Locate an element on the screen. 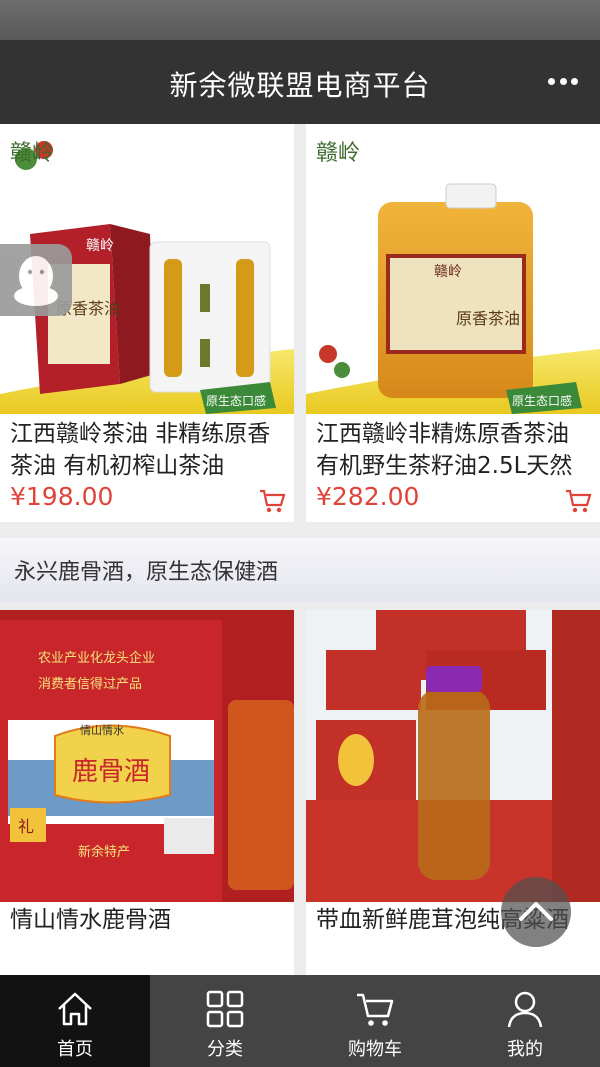  box-title: 鹿骨酒 is located at coordinates (111, 772).